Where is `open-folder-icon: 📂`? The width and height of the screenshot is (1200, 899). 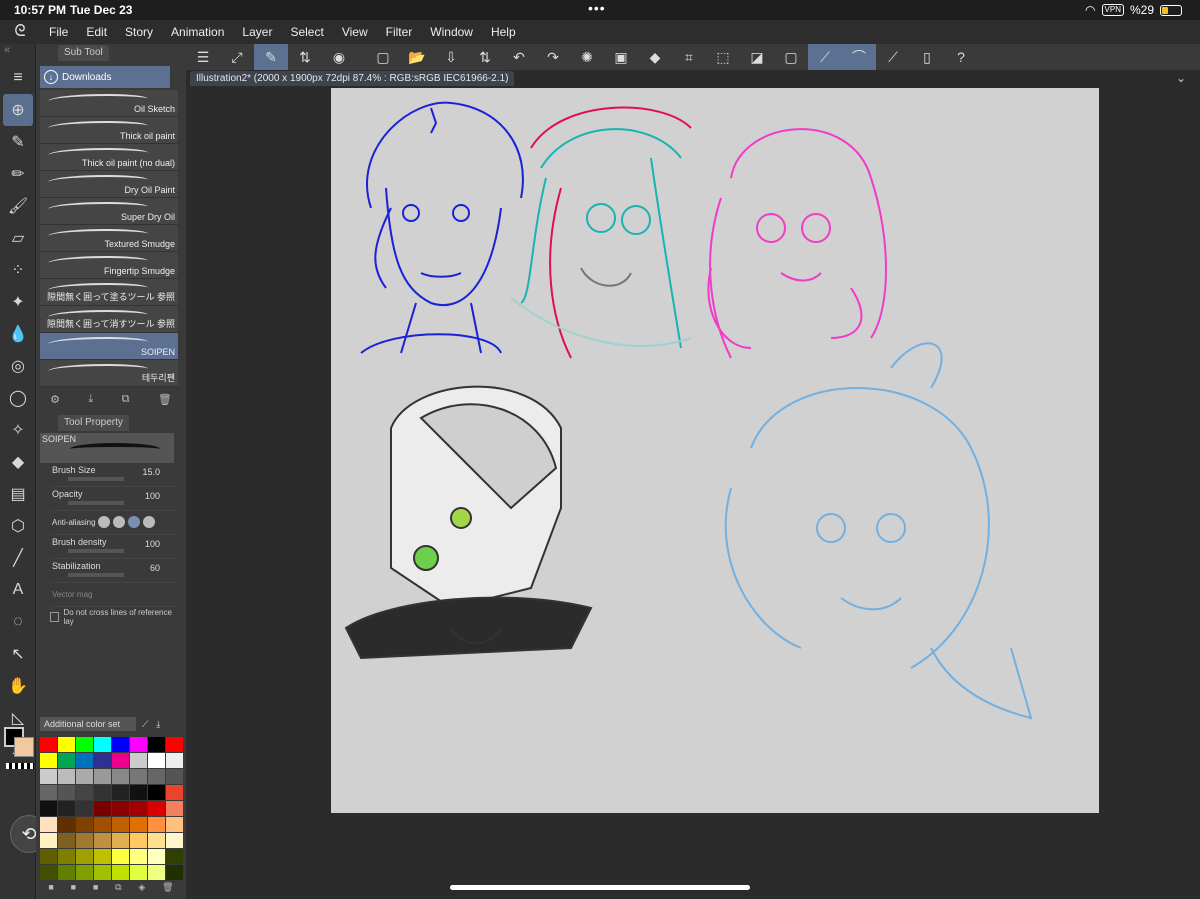
open-folder-icon: 📂 is located at coordinates (417, 57).